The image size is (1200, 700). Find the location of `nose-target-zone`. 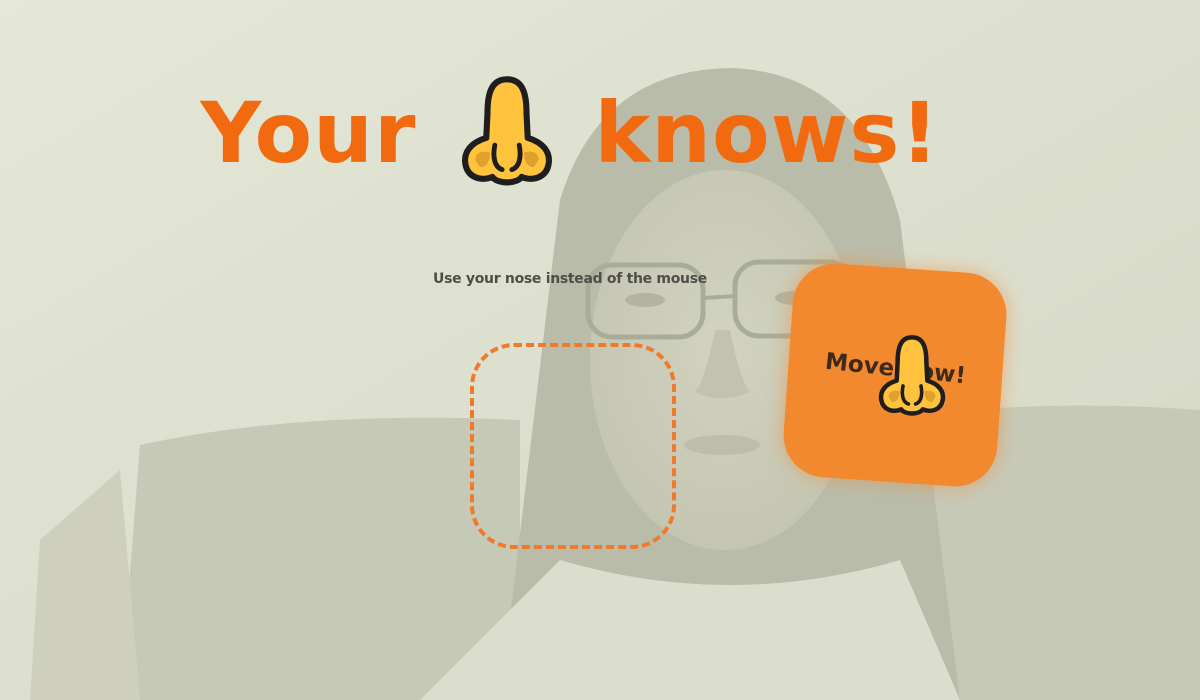

nose-target-zone is located at coordinates (573, 446).